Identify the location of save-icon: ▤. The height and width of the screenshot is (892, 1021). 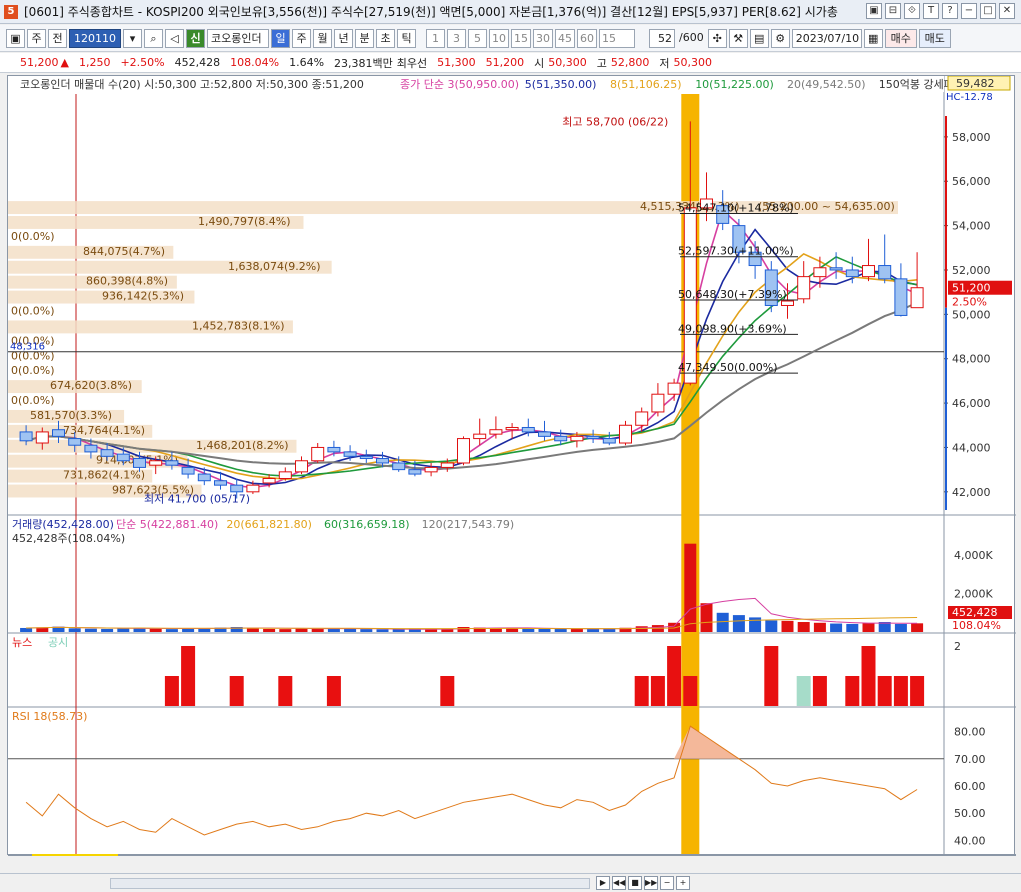
(759, 38).